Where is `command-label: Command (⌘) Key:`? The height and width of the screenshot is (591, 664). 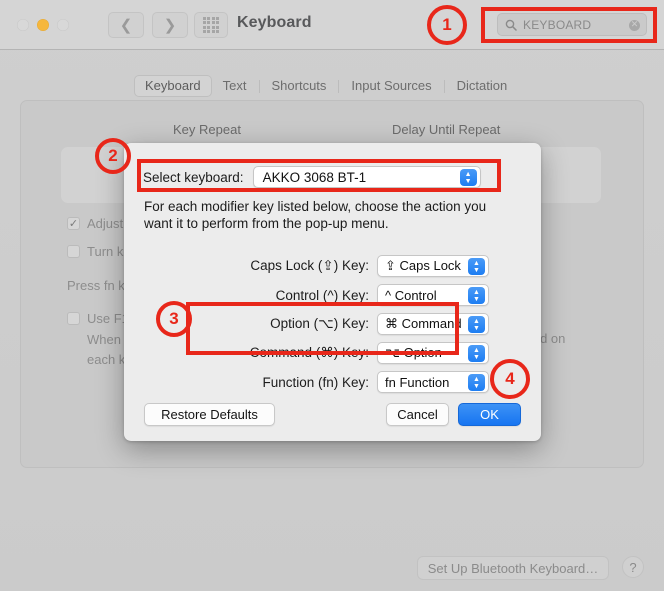 command-label: Command (⌘) Key: is located at coordinates (309, 352).